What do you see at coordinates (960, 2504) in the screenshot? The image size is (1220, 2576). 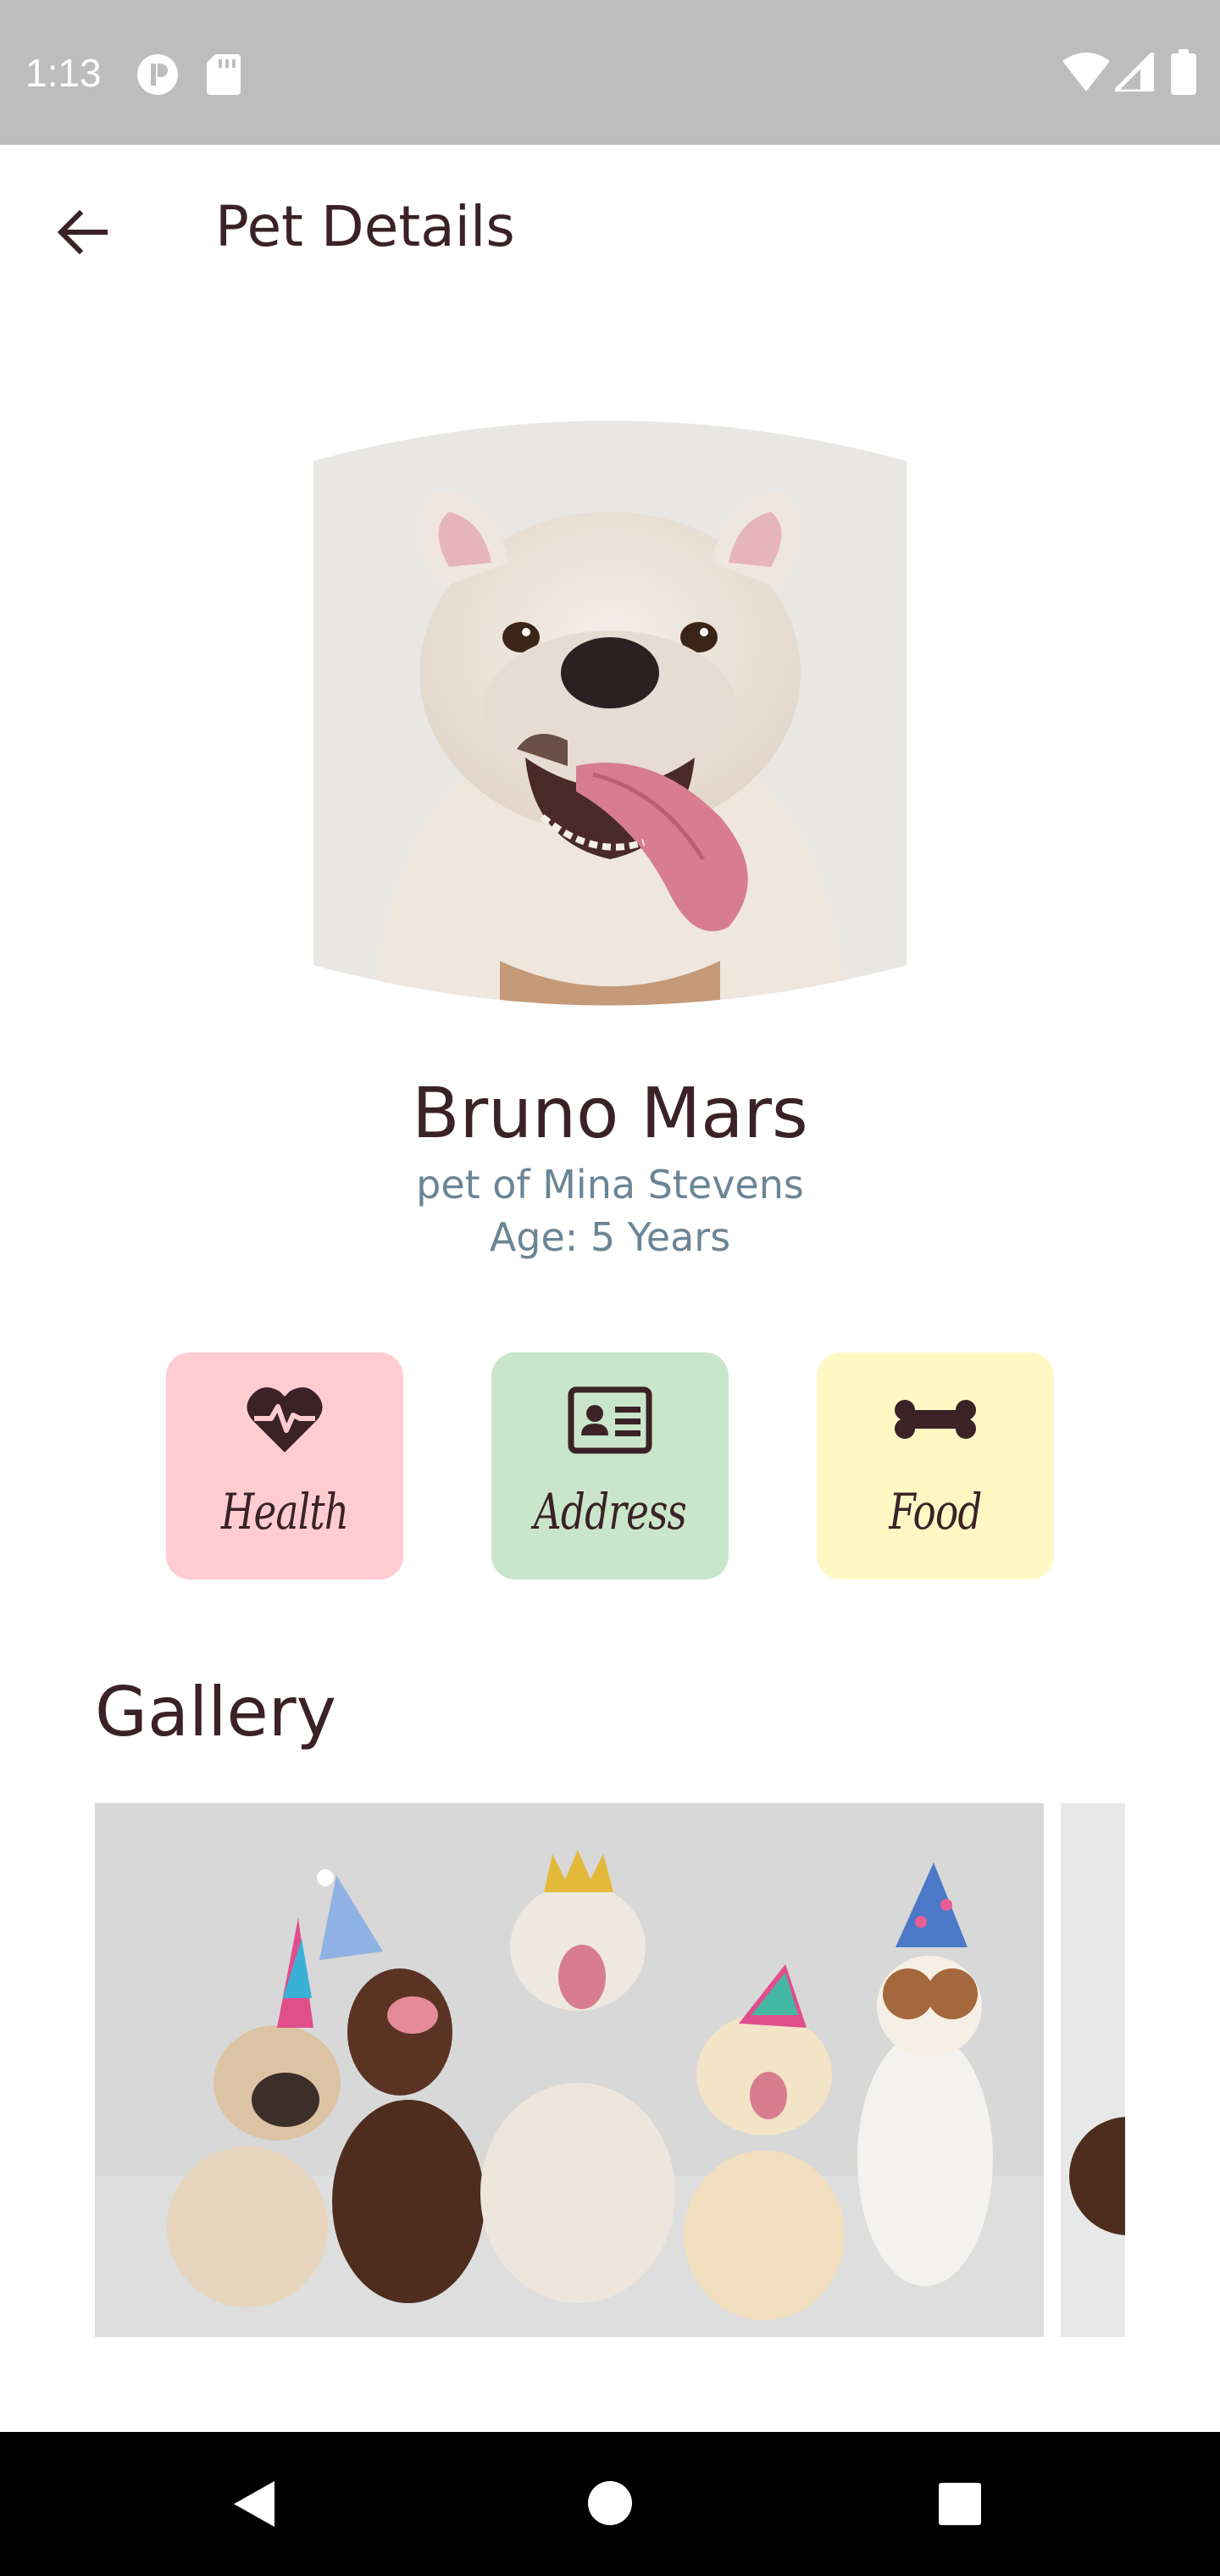 I see `recents-square-icon` at bounding box center [960, 2504].